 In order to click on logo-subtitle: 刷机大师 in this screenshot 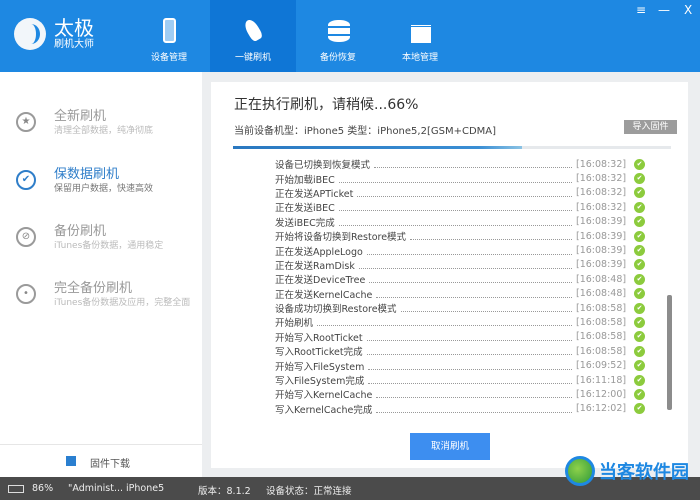, I will do `click(74, 44)`.